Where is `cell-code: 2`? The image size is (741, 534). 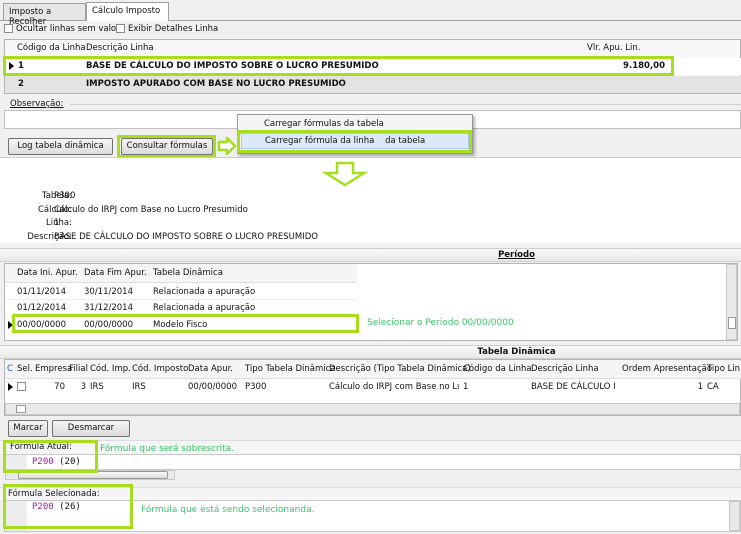 cell-code: 2 is located at coordinates (21, 84).